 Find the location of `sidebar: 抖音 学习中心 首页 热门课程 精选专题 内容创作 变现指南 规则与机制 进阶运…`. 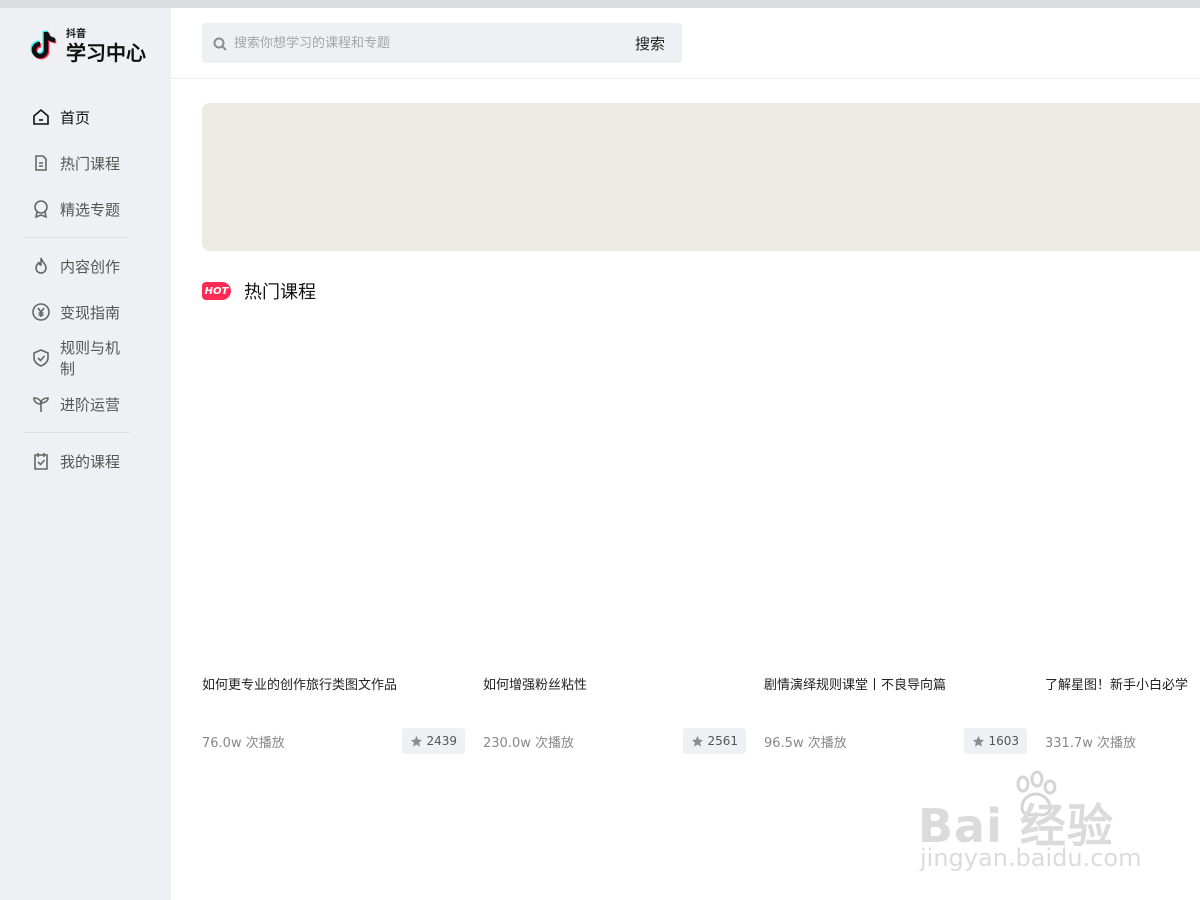

sidebar: 抖音 学习中心 首页 热门课程 精选专题 内容创作 变现指南 规则与机制 进阶运… is located at coordinates (85, 454).